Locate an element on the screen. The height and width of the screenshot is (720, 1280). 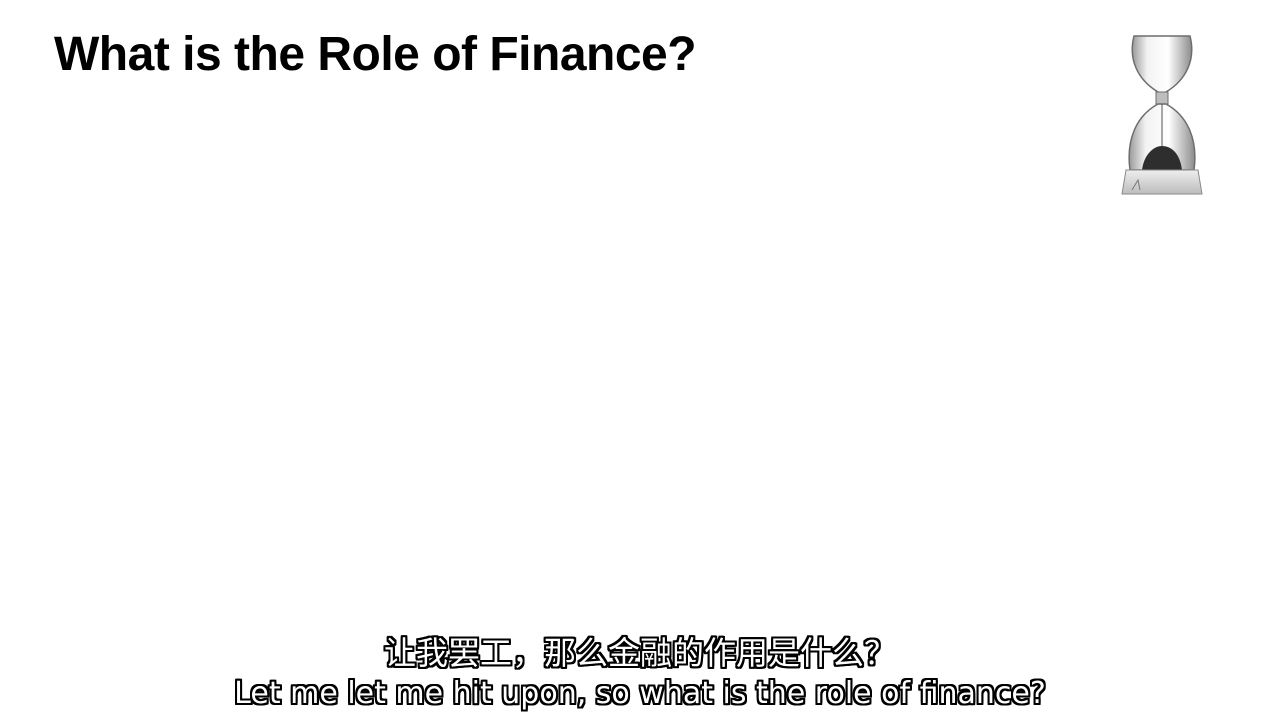
slide-title: What is the Role of Finance? is located at coordinates (375, 54).